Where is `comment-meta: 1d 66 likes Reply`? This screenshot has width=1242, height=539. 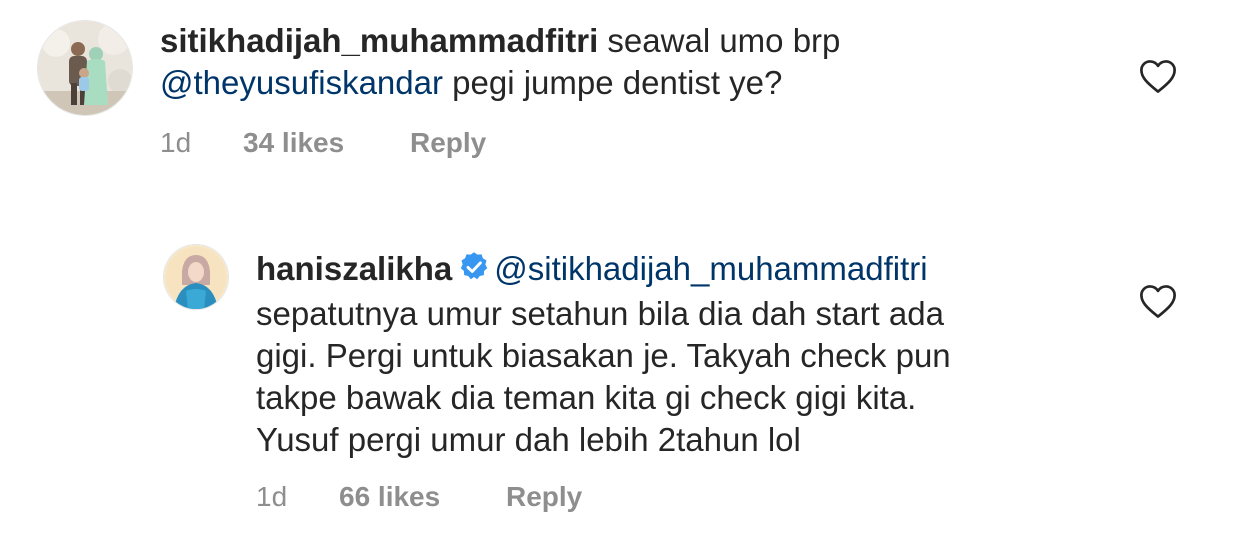 comment-meta: 1d 66 likes Reply is located at coordinates (419, 497).